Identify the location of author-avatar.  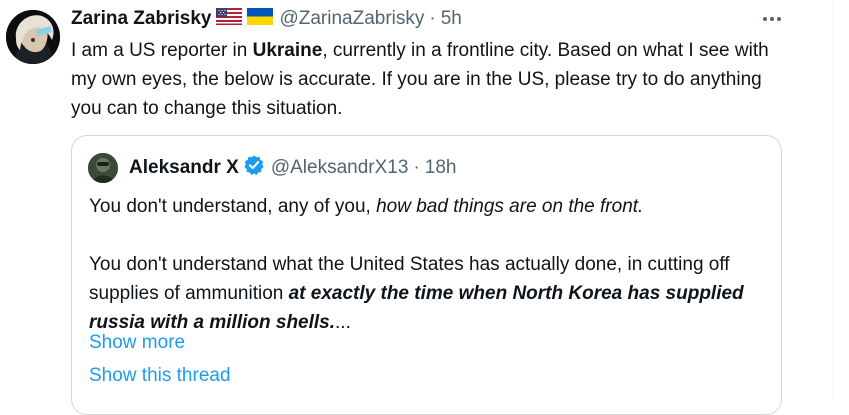
(33, 37).